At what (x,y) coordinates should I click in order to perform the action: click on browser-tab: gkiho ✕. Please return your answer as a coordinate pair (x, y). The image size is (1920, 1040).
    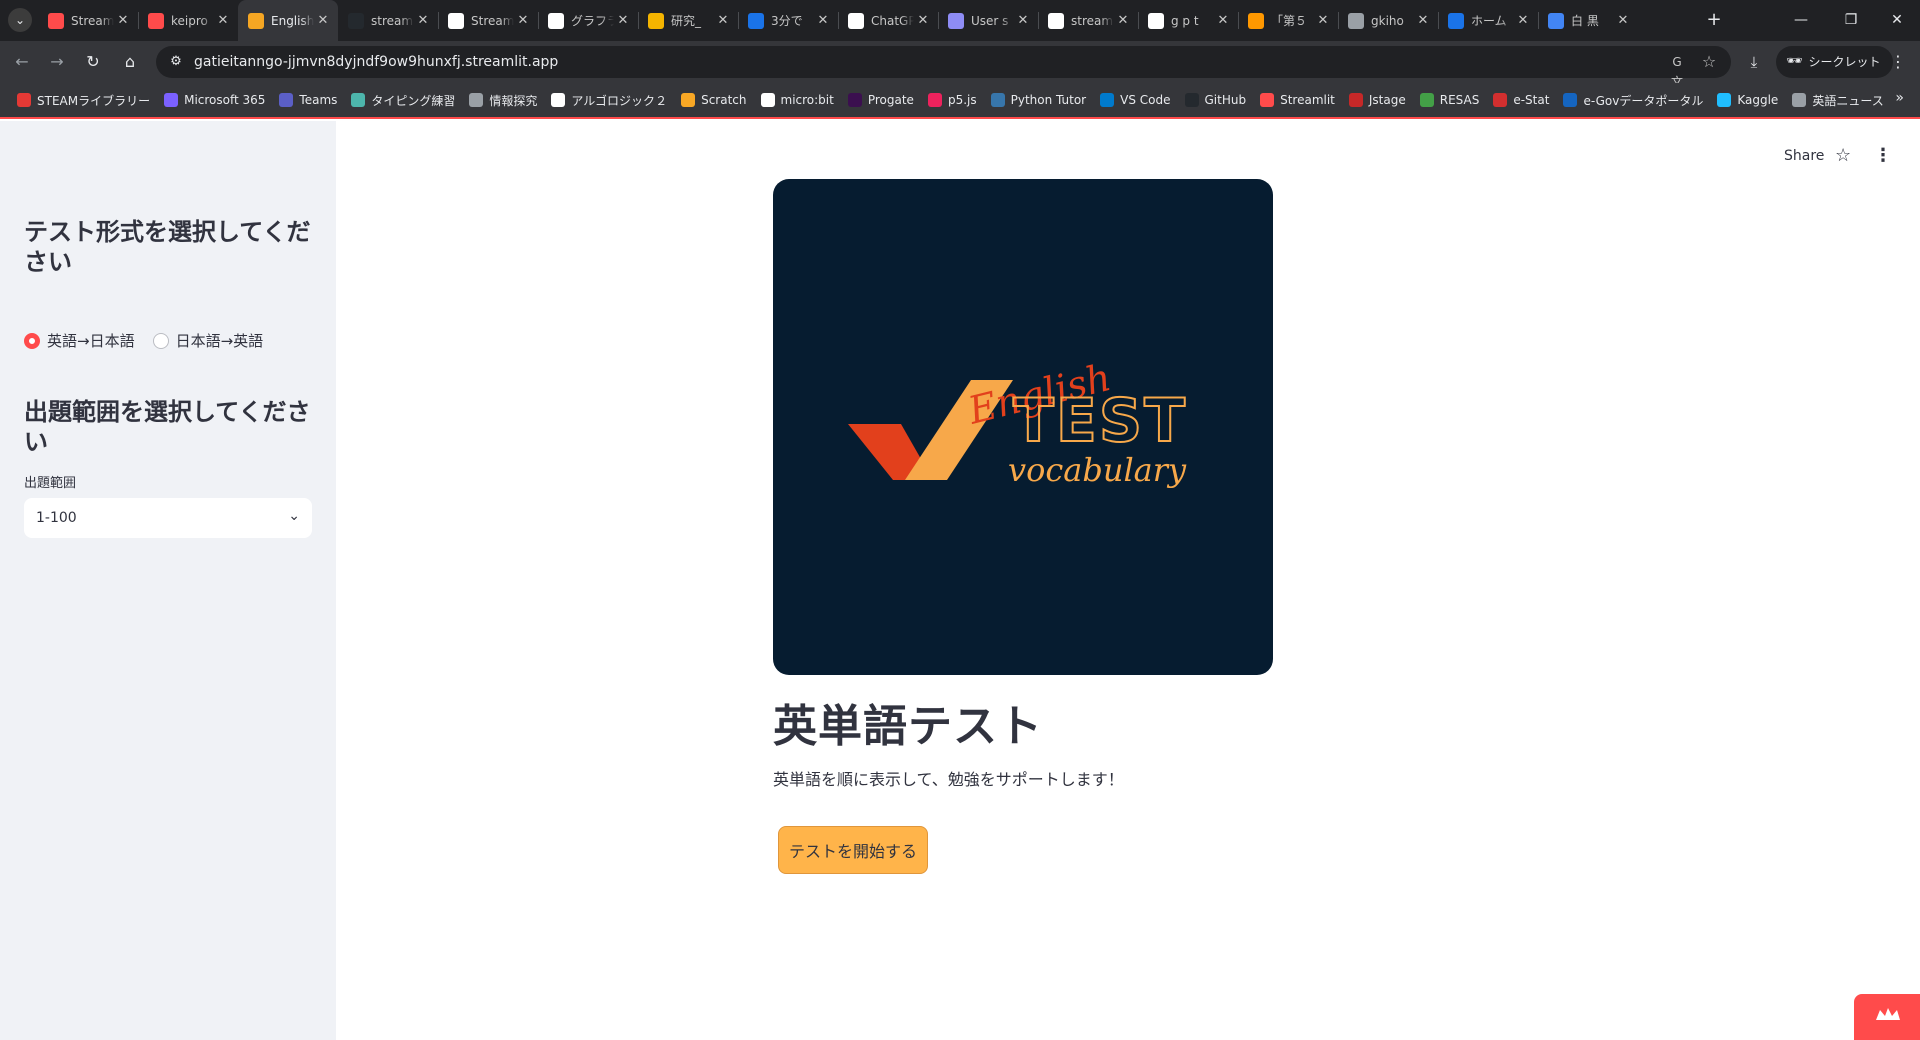
    Looking at the image, I should click on (1388, 20).